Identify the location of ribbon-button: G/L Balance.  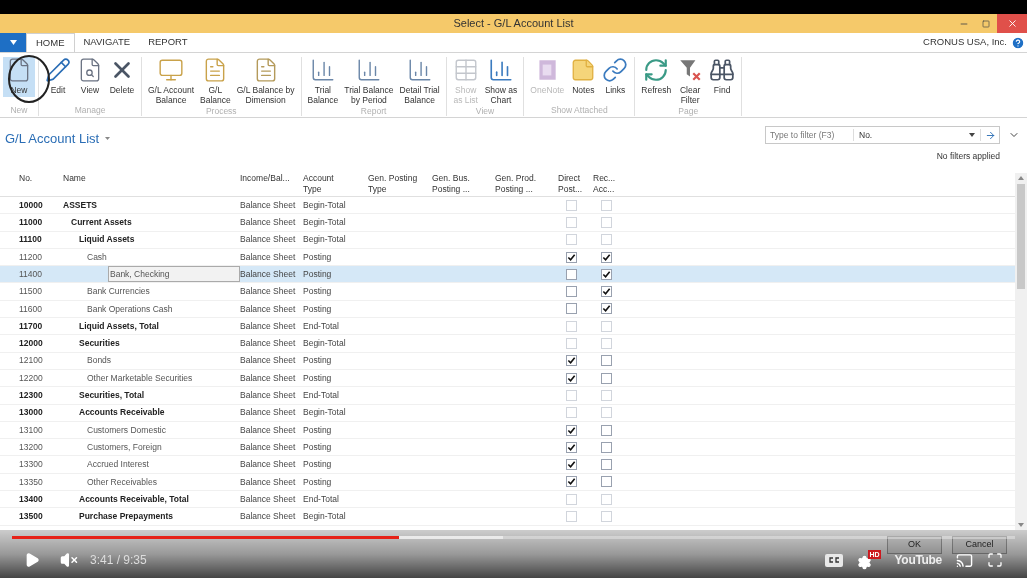
(215, 81).